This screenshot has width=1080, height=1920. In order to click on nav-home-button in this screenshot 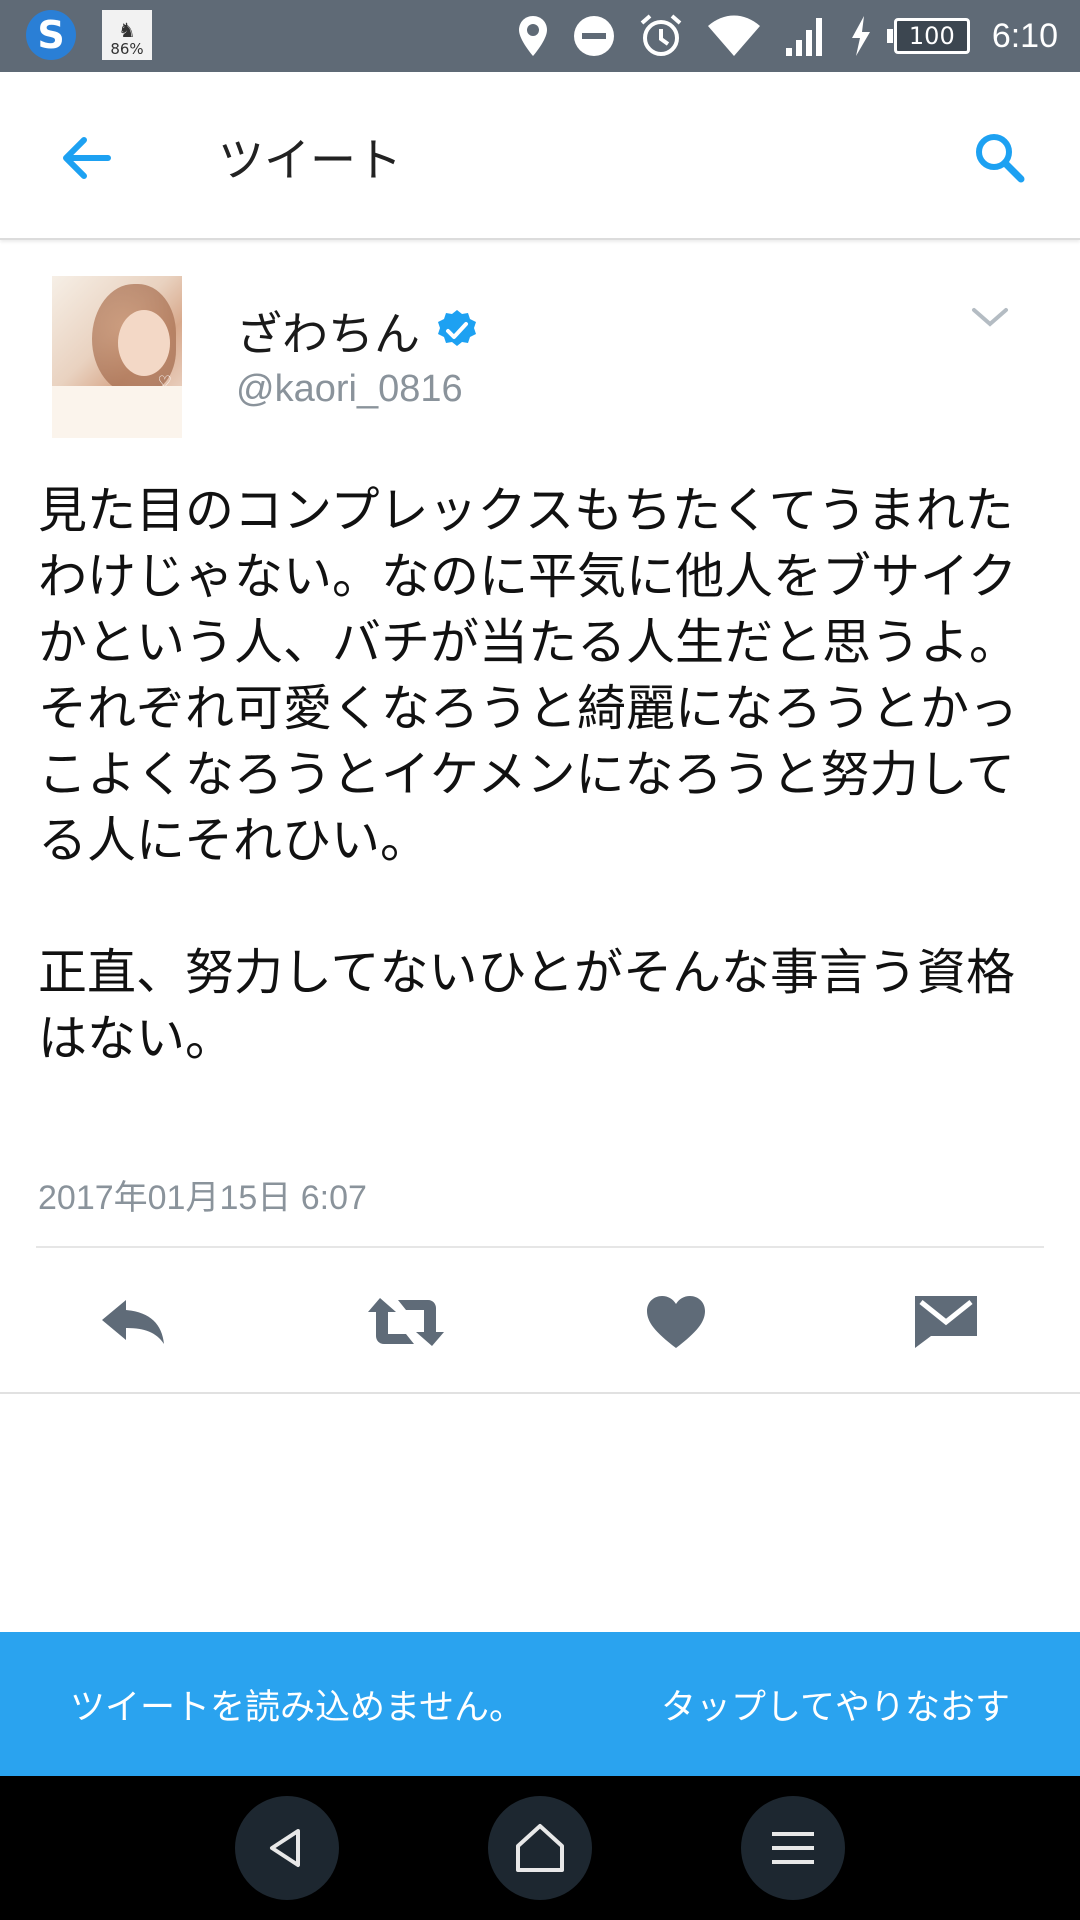, I will do `click(539, 1848)`.